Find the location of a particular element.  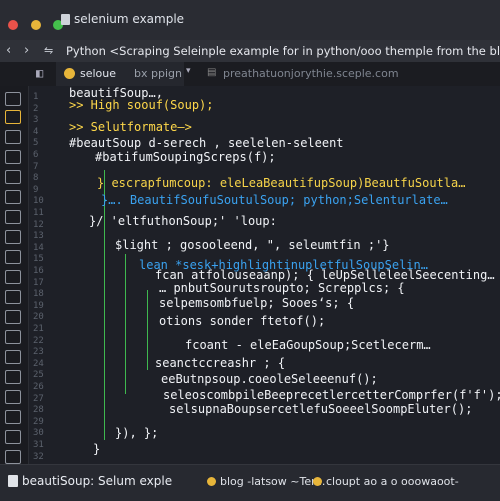

packages-icon is located at coordinates (13, 397).